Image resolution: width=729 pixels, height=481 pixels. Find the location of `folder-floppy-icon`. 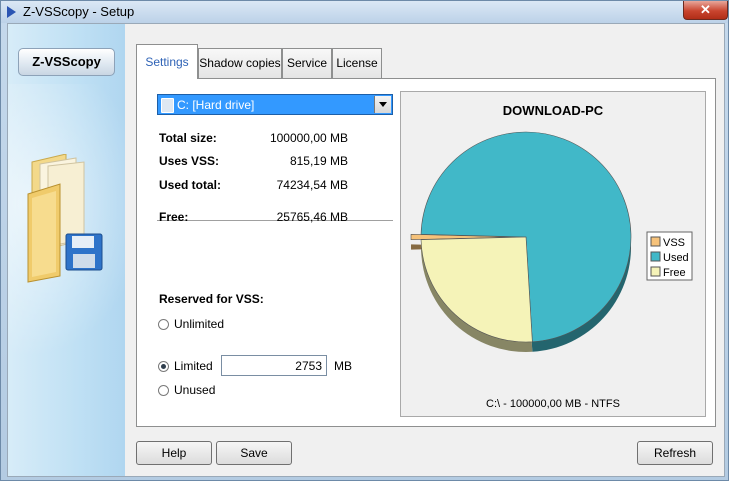

folder-floppy-icon is located at coordinates (65, 218).